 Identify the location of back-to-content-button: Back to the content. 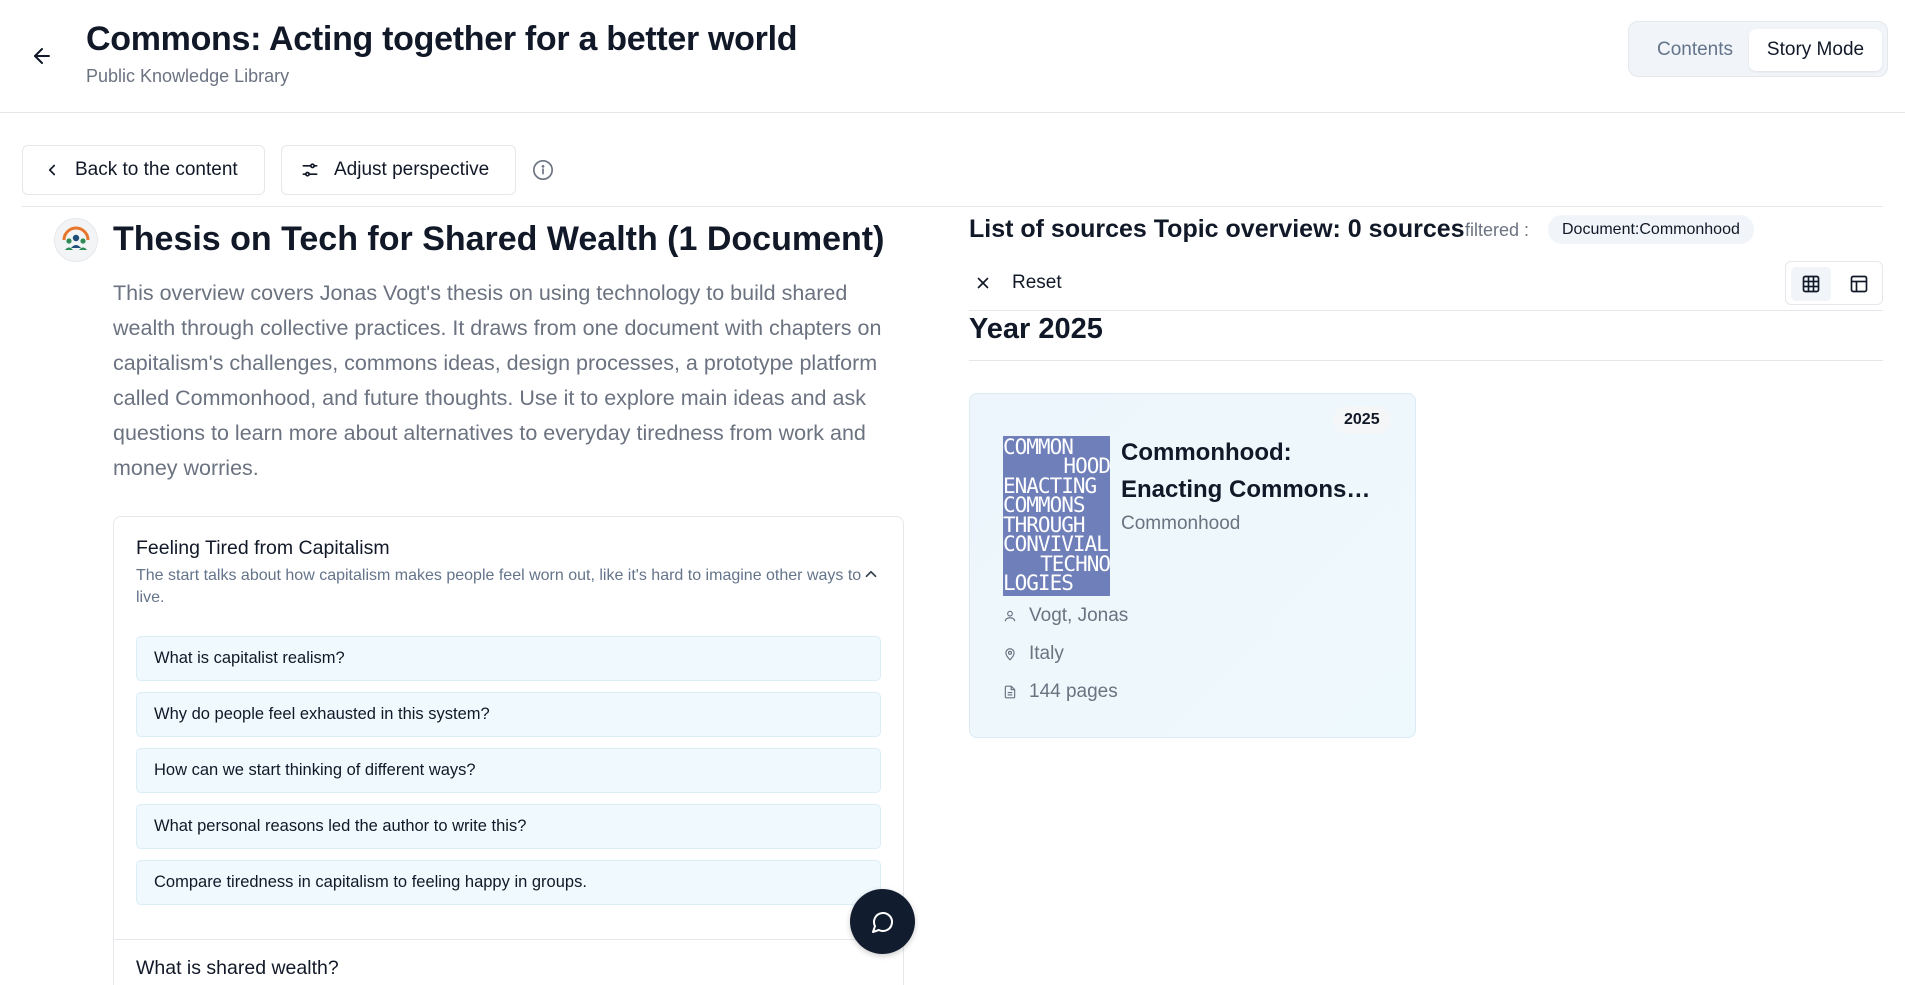
(143, 170).